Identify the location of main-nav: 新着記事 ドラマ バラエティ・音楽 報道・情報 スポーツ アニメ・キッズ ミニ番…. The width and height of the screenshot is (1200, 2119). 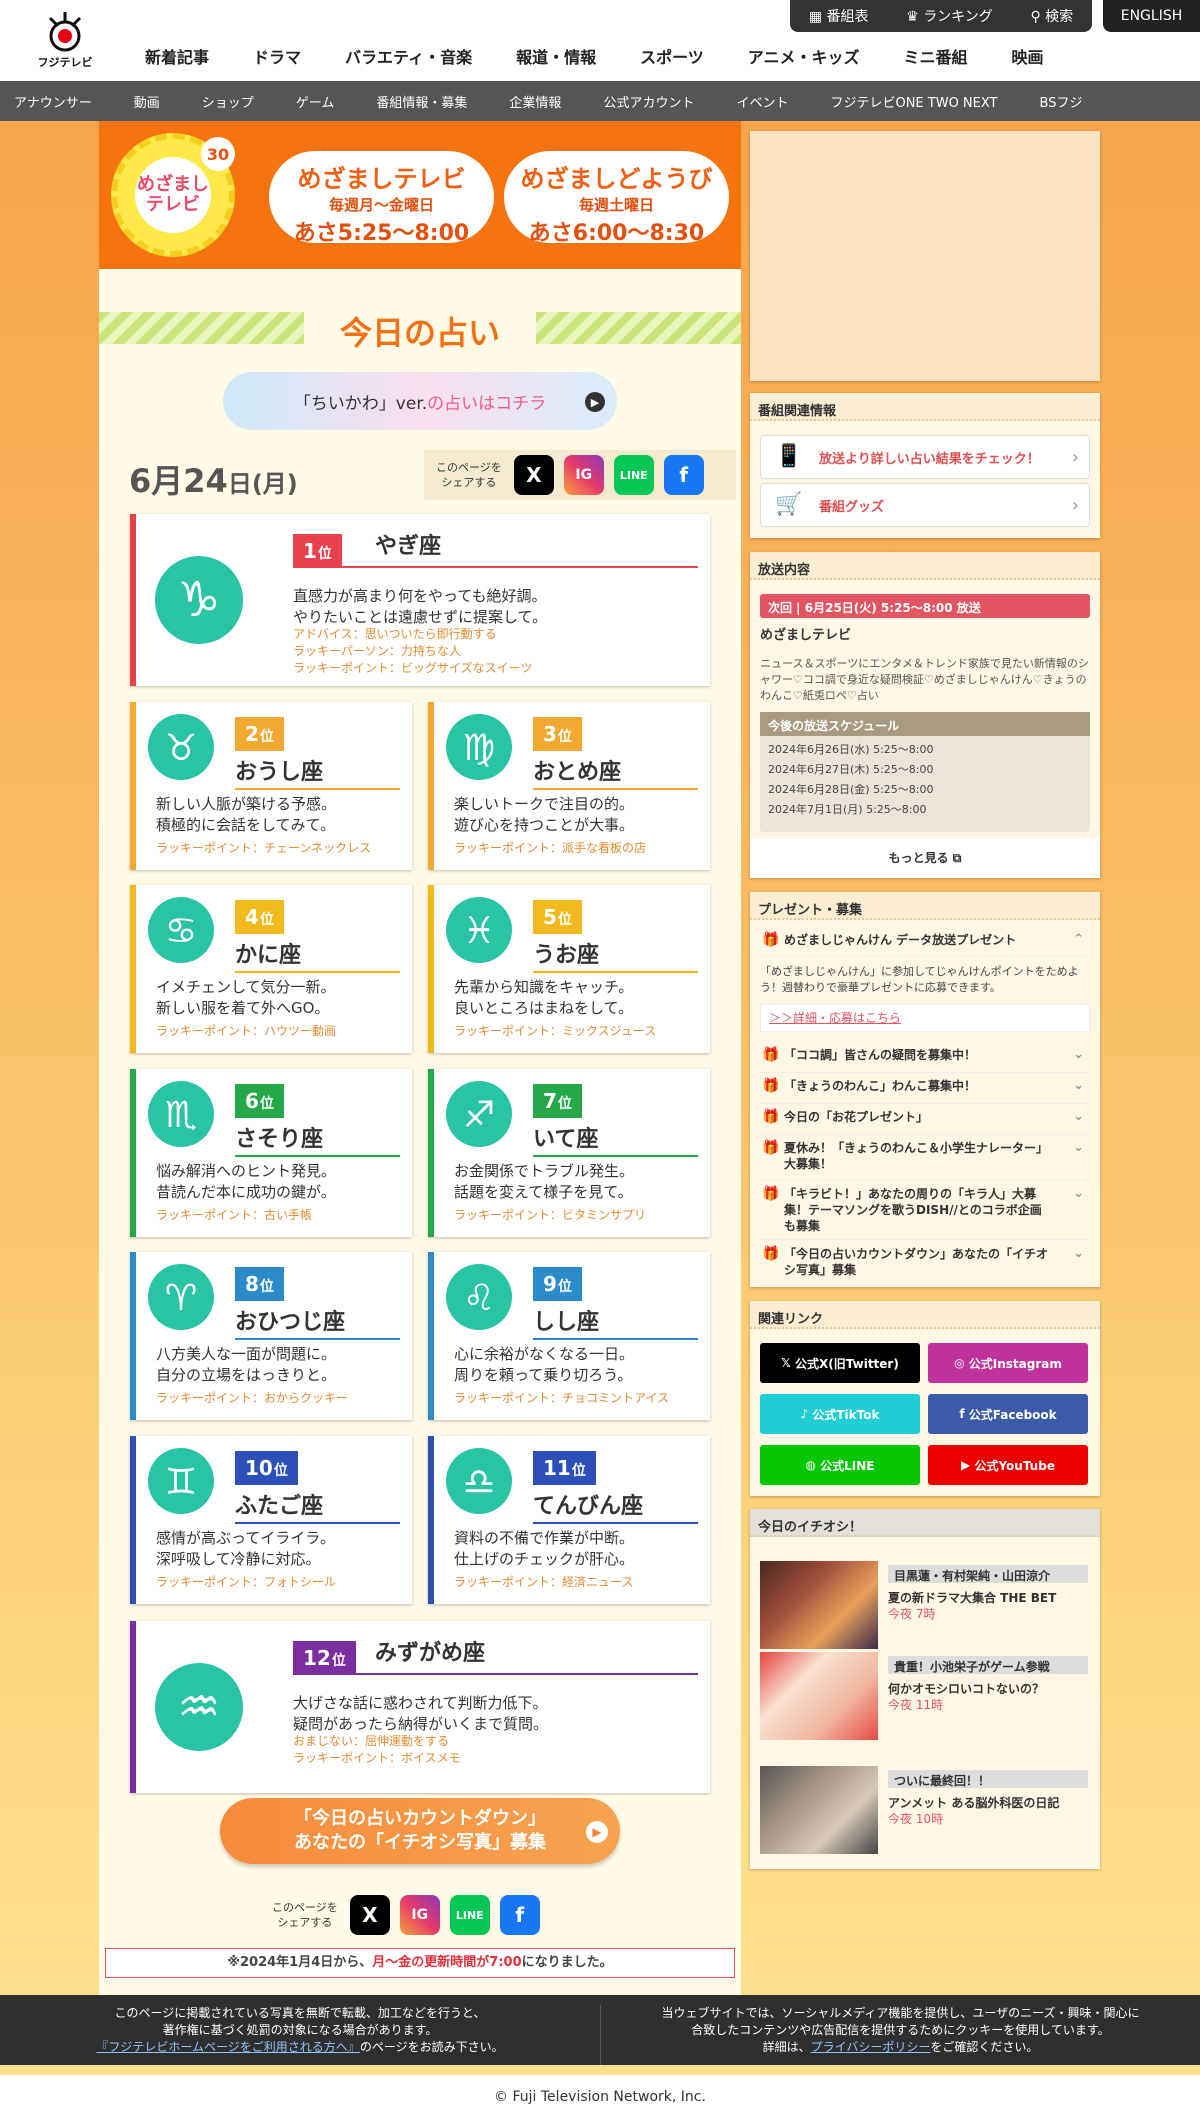
(616, 56).